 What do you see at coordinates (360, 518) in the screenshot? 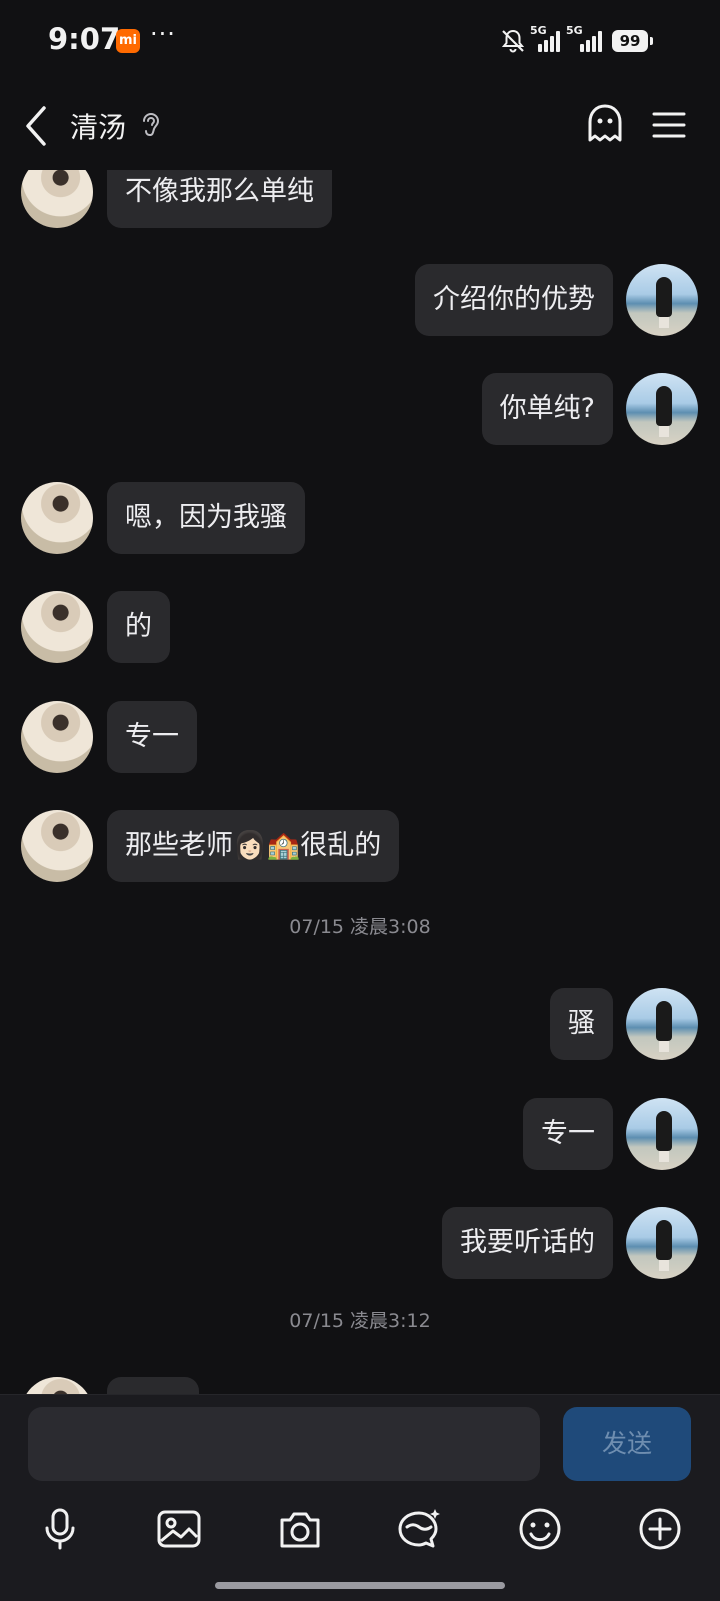
I see `message-row: 嗯，因为我骚` at bounding box center [360, 518].